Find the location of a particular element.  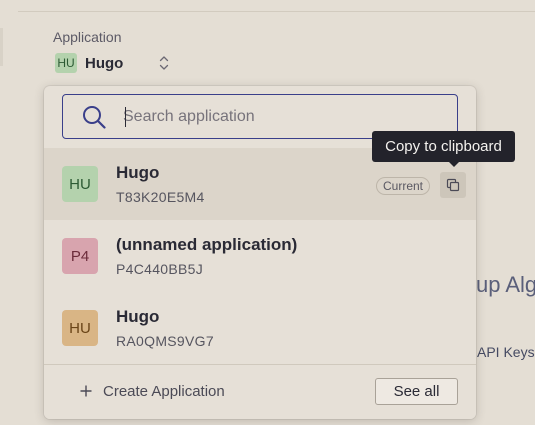

application-switcher: HU Hugo is located at coordinates (89, 63).